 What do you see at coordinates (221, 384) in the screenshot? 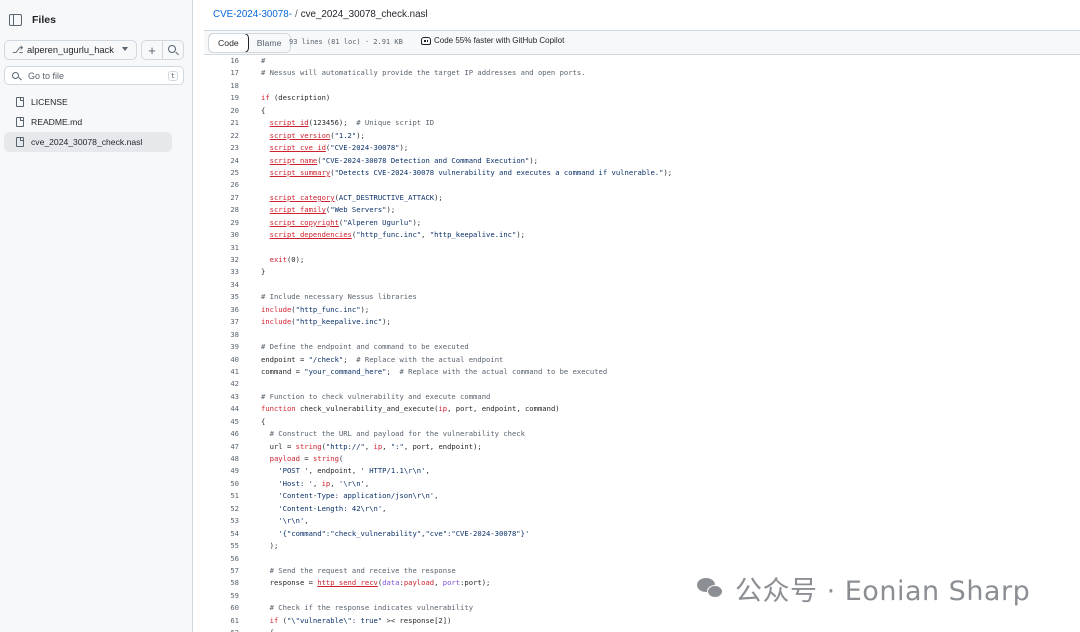
I see `line-number: 42` at bounding box center [221, 384].